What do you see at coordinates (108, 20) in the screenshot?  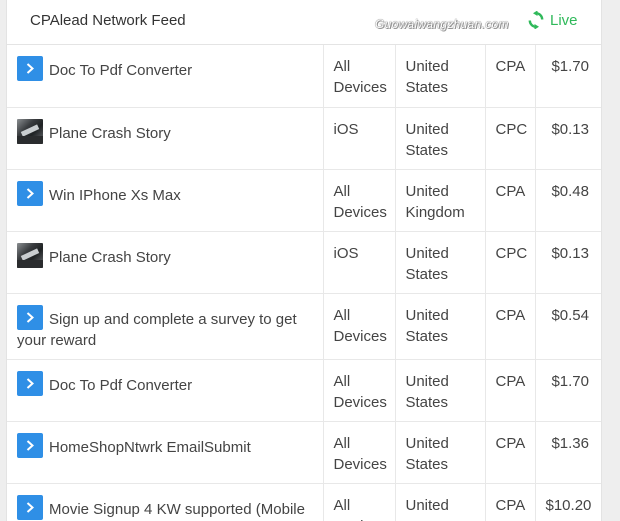 I see `feed-title: CPAlead Network Feed` at bounding box center [108, 20].